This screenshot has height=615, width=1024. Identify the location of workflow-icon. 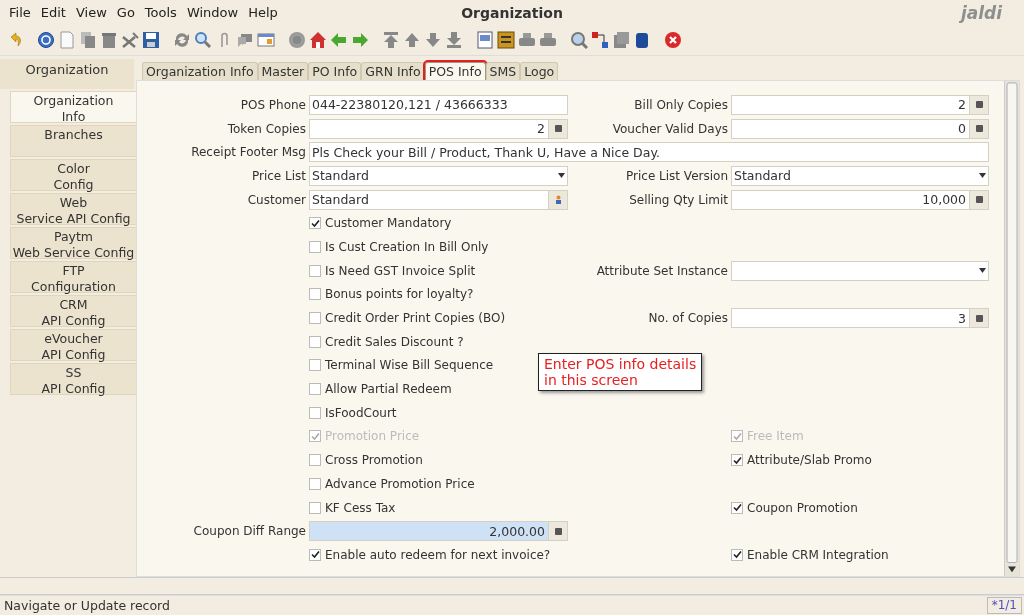
(600, 40).